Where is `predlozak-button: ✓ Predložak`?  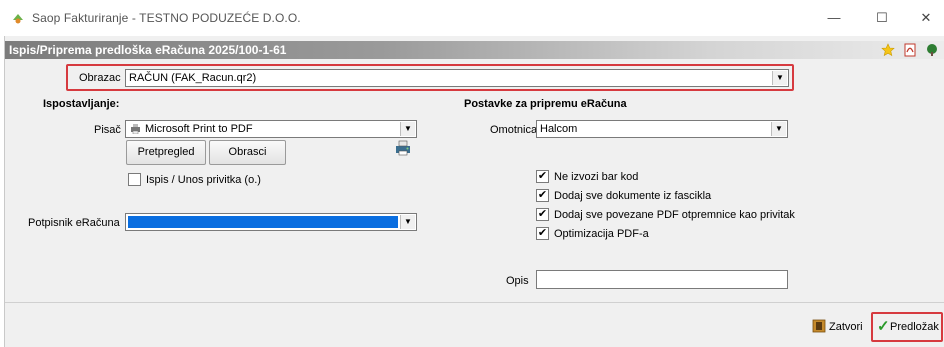
predlozak-button: ✓ Predložak is located at coordinates (909, 327).